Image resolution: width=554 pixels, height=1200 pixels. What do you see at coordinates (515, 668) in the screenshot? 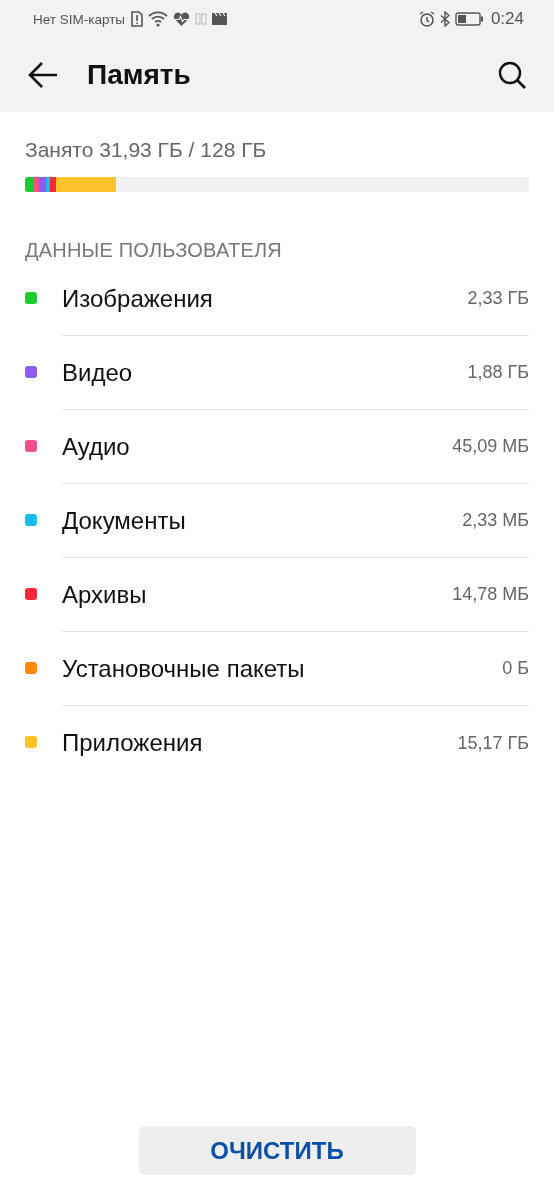
I see `category-size: 0 Б` at bounding box center [515, 668].